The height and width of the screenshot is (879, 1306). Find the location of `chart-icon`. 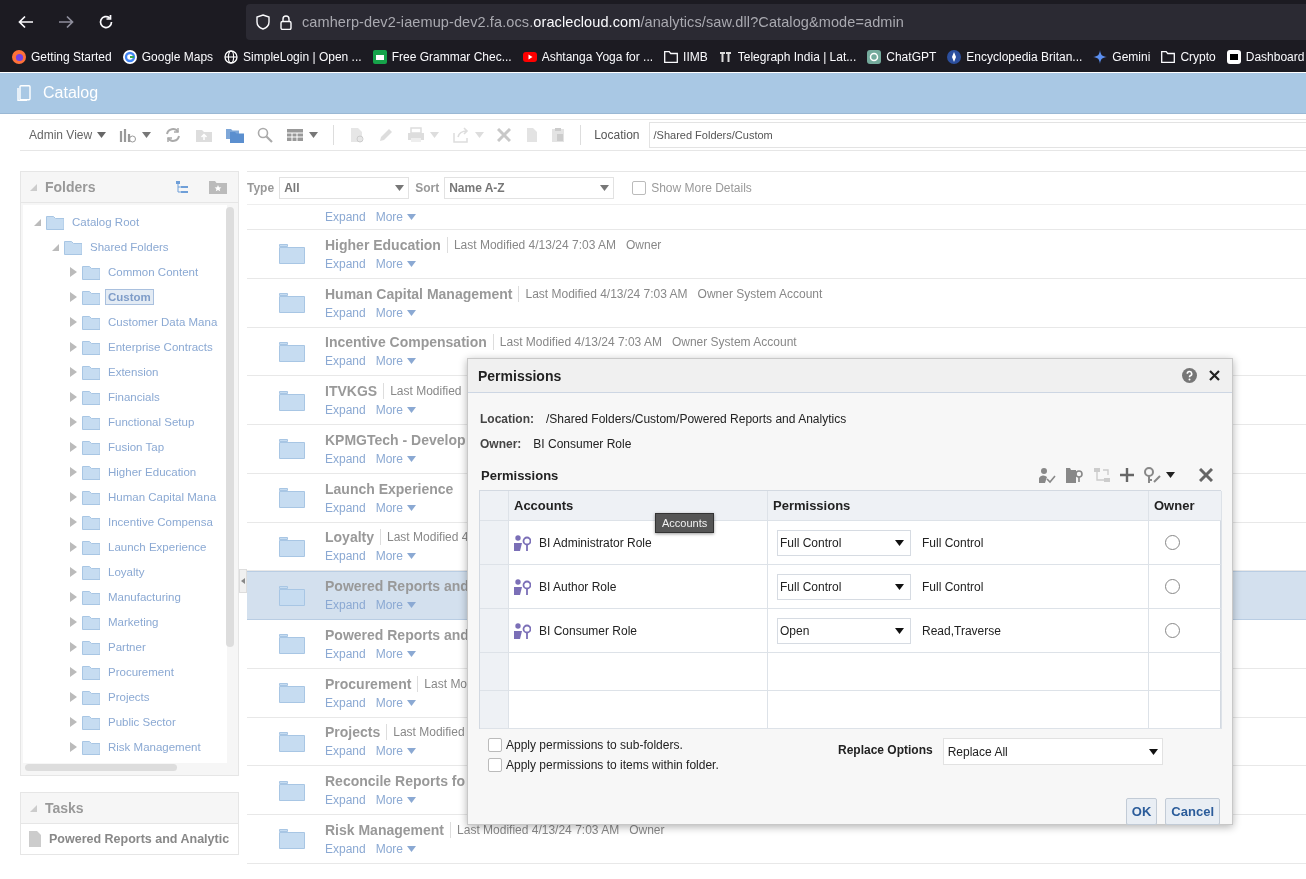

chart-icon is located at coordinates (128, 135).